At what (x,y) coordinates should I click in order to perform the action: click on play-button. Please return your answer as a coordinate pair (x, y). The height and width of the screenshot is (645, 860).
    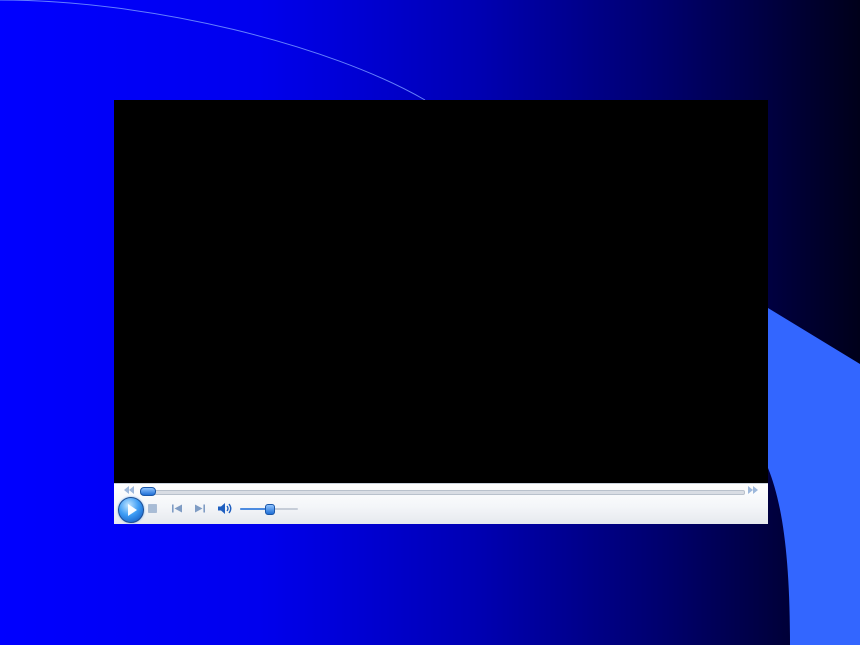
    Looking at the image, I should click on (131, 510).